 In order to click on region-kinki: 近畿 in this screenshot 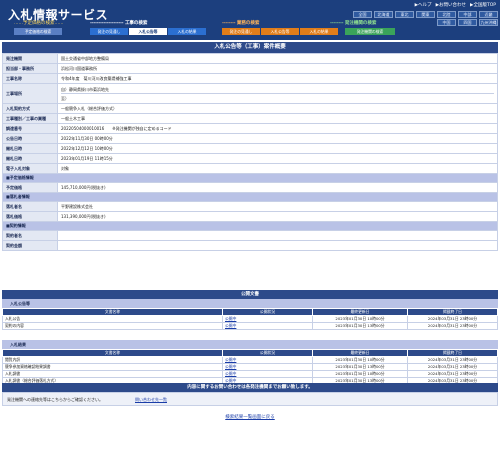, I will do `click(488, 14)`.